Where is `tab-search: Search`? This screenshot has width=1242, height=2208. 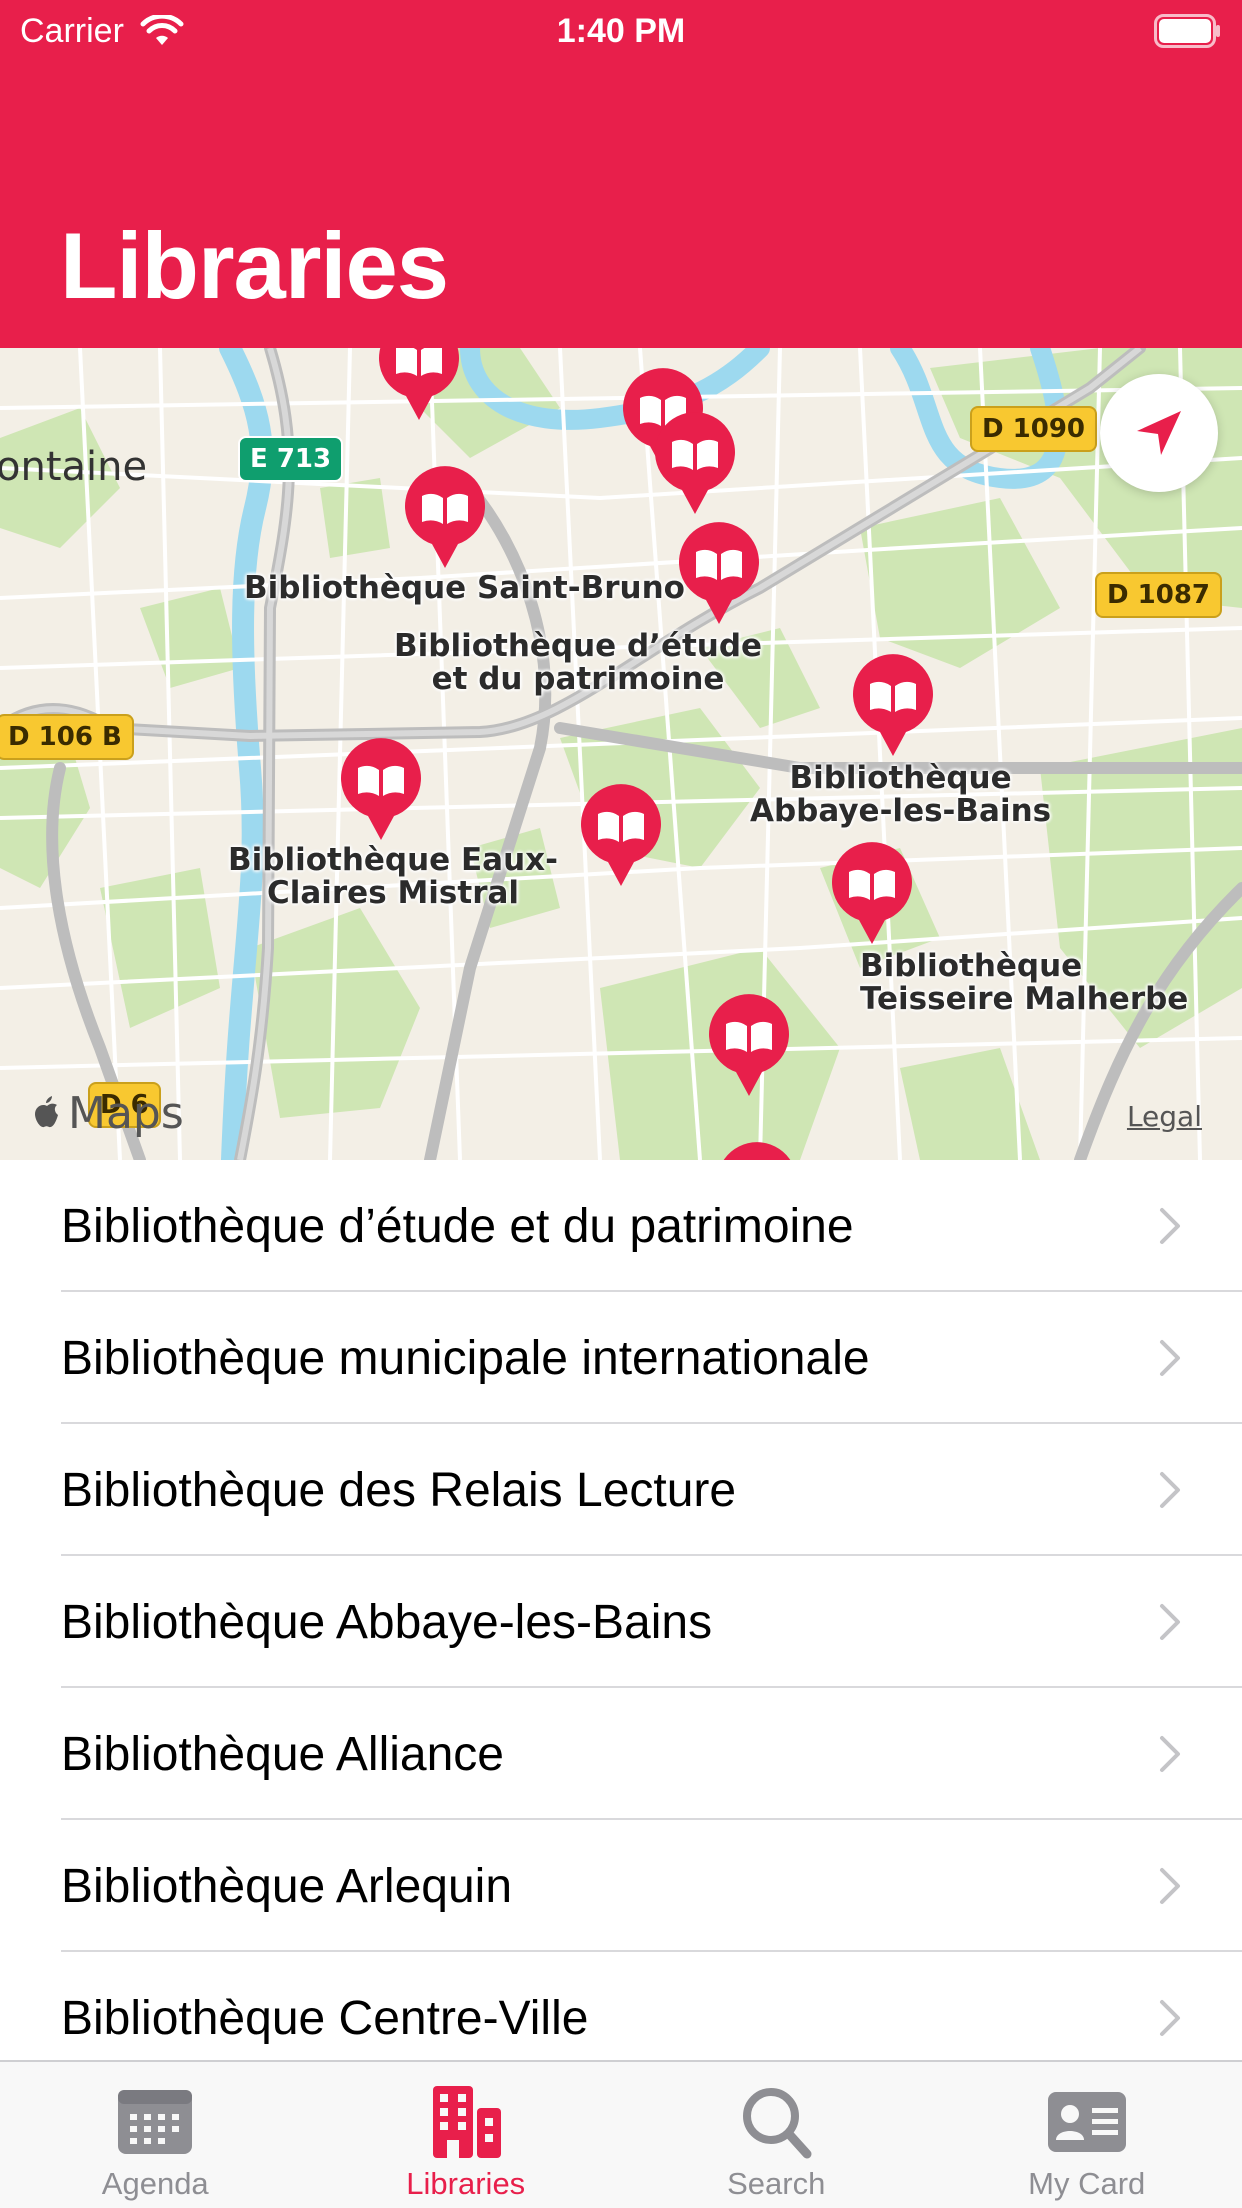 tab-search: Search is located at coordinates (776, 2135).